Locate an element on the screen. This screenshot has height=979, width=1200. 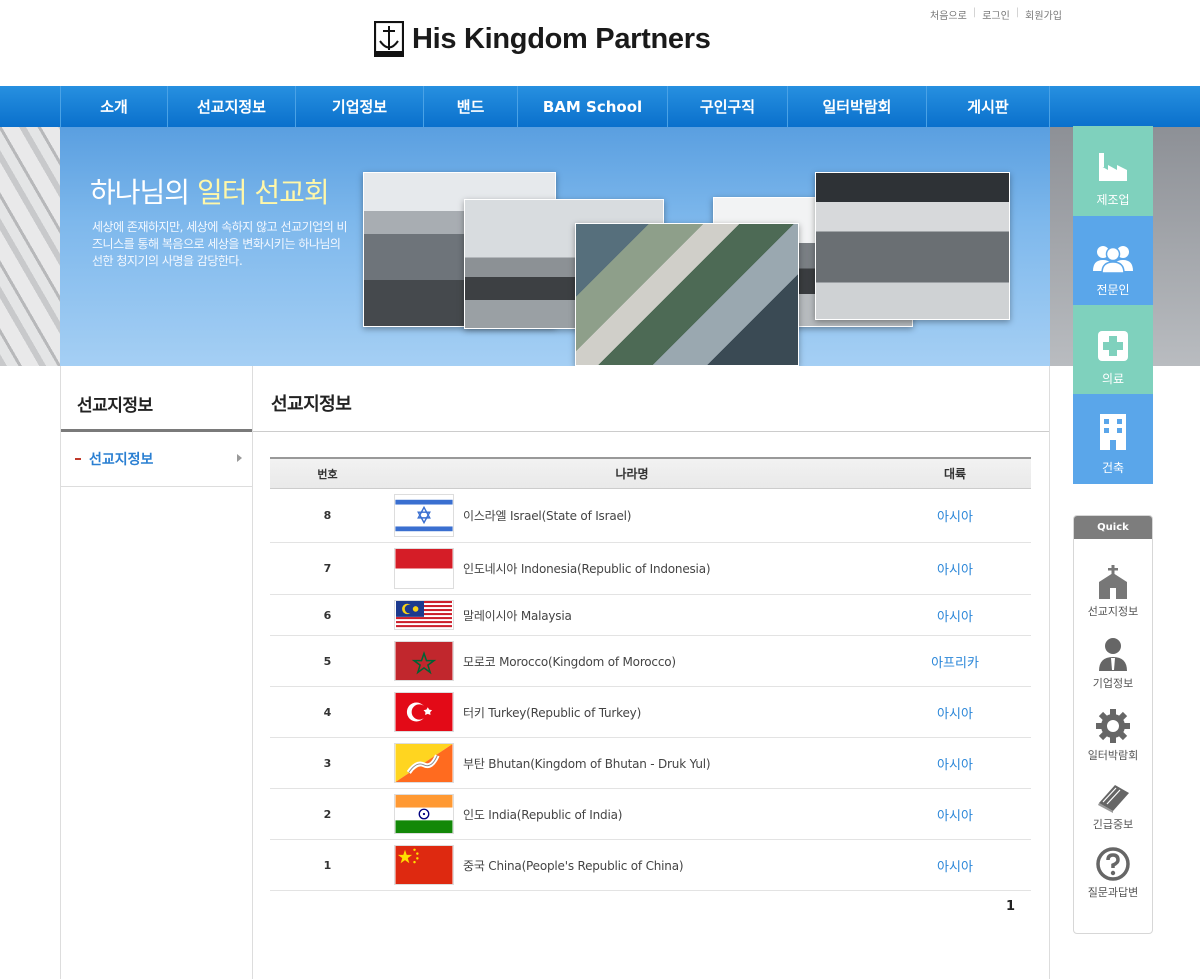
flag-israel-icon is located at coordinates (424, 515).